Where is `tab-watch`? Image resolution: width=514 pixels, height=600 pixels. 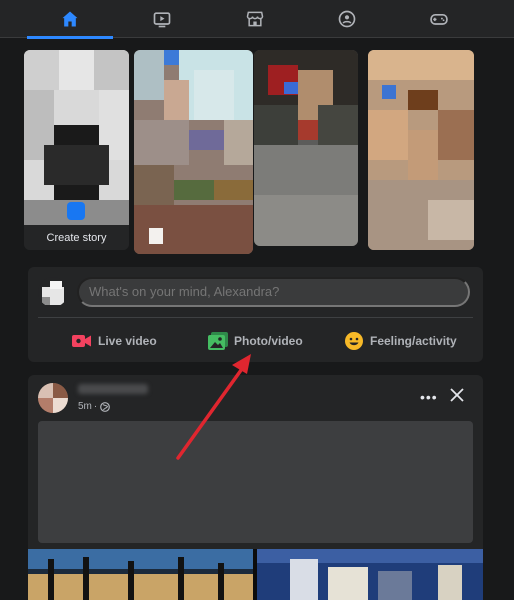
tab-watch is located at coordinates (162, 19).